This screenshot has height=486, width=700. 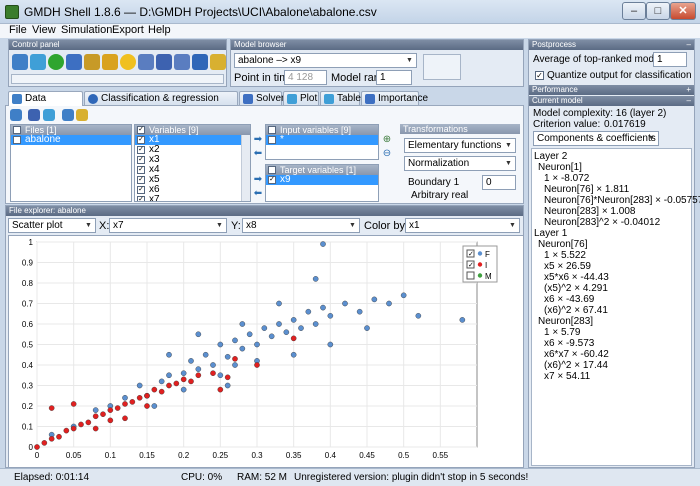 I want to click on nav-buttons-icon, so click(x=442, y=67).